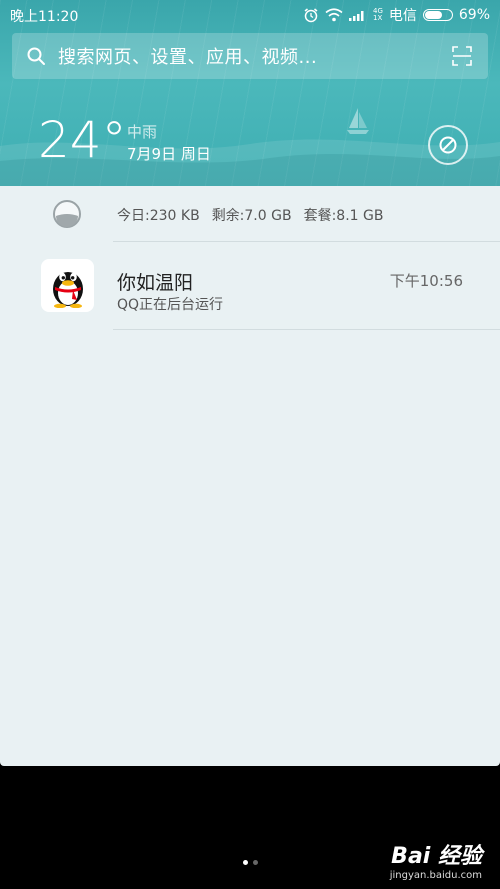 The height and width of the screenshot is (889, 500). Describe the element at coordinates (474, 15) in the screenshot. I see `battery-percent: 69%` at that location.